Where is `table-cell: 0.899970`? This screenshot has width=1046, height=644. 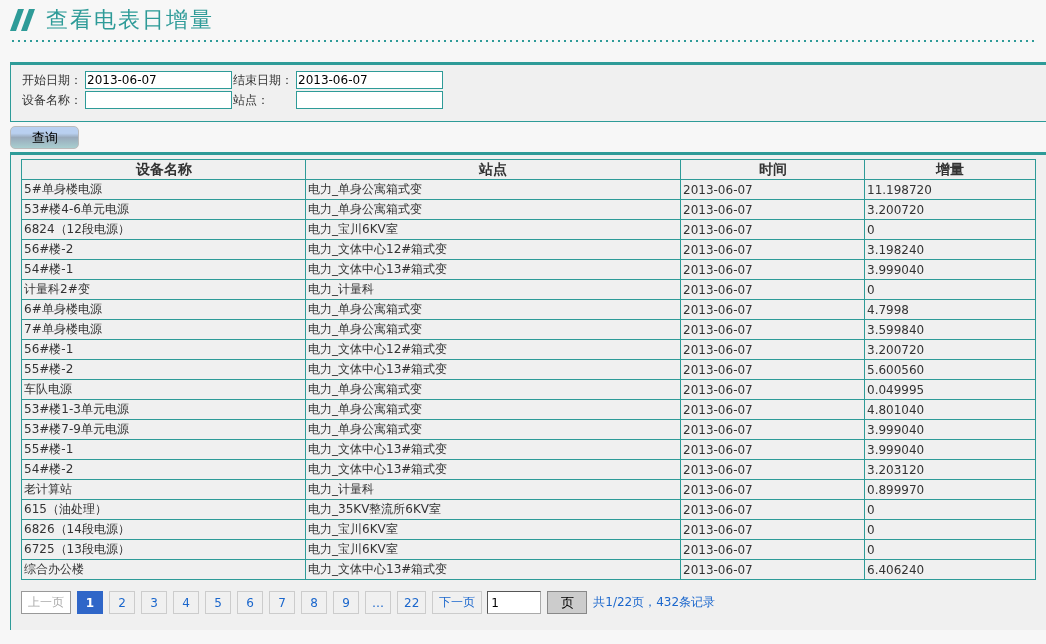 table-cell: 0.899970 is located at coordinates (950, 489).